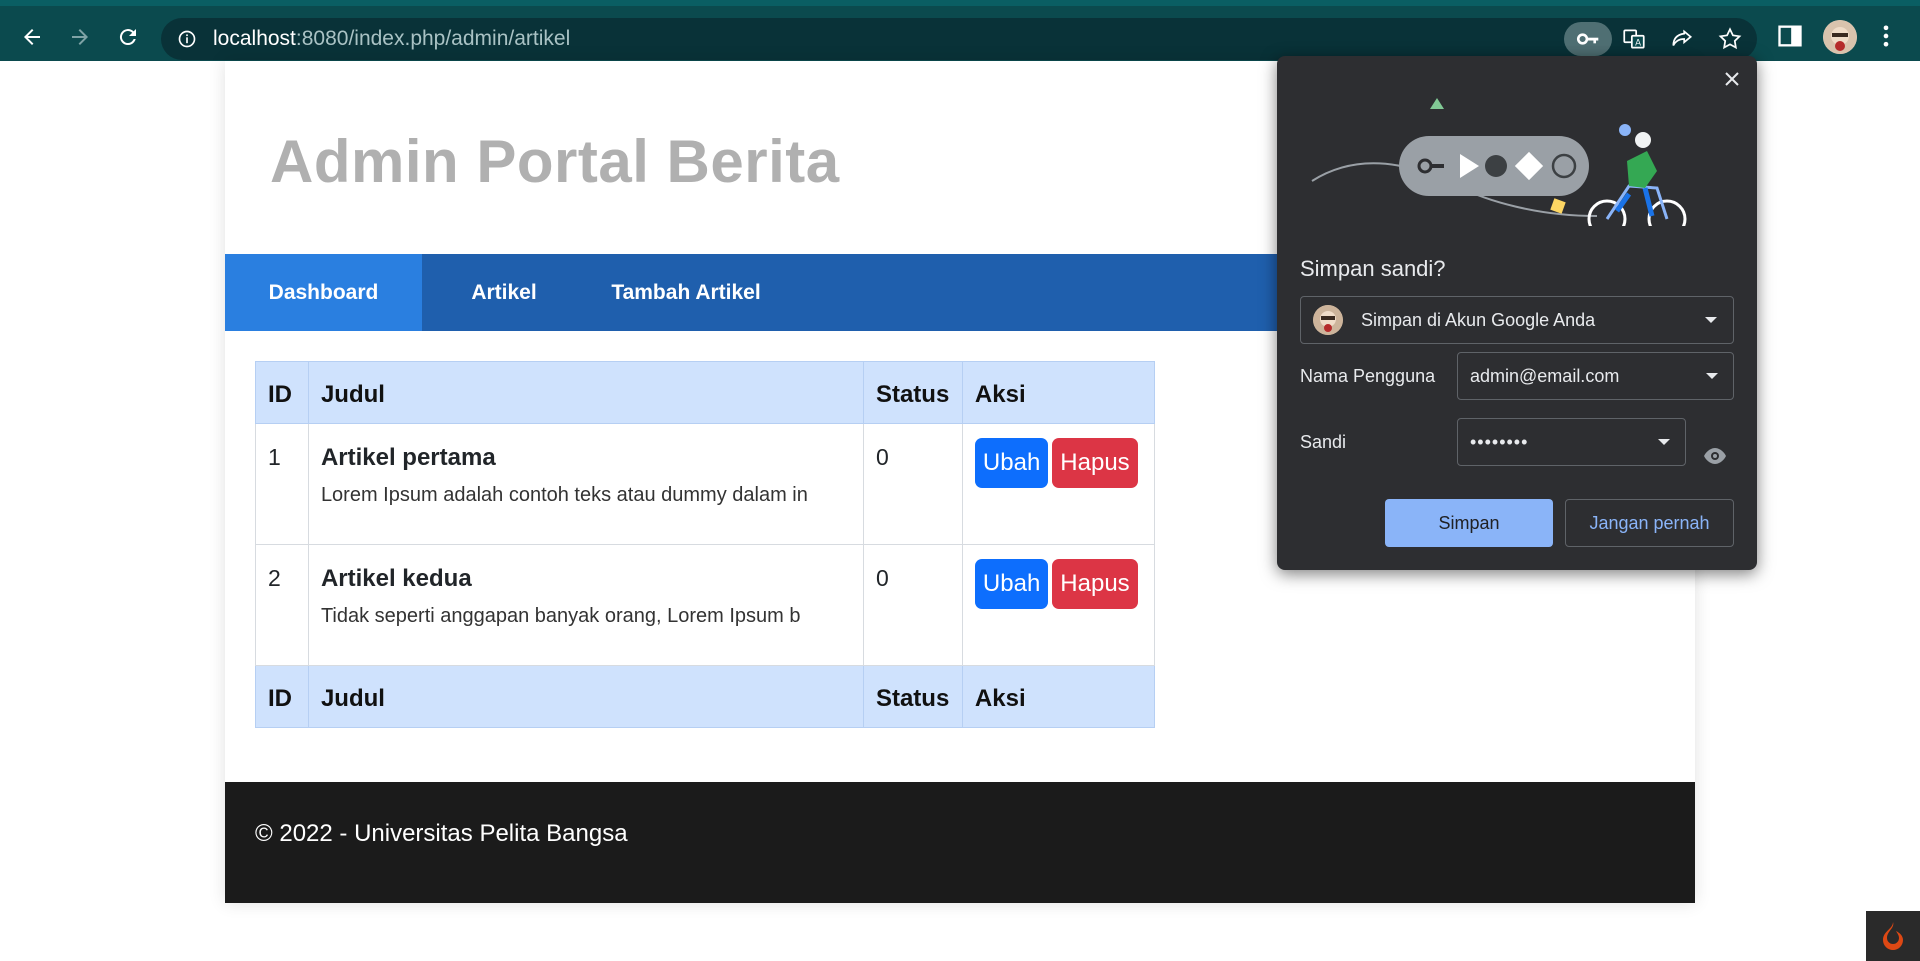 The height and width of the screenshot is (961, 1920). What do you see at coordinates (1638, 44) in the screenshot?
I see `svg-text: A` at bounding box center [1638, 44].